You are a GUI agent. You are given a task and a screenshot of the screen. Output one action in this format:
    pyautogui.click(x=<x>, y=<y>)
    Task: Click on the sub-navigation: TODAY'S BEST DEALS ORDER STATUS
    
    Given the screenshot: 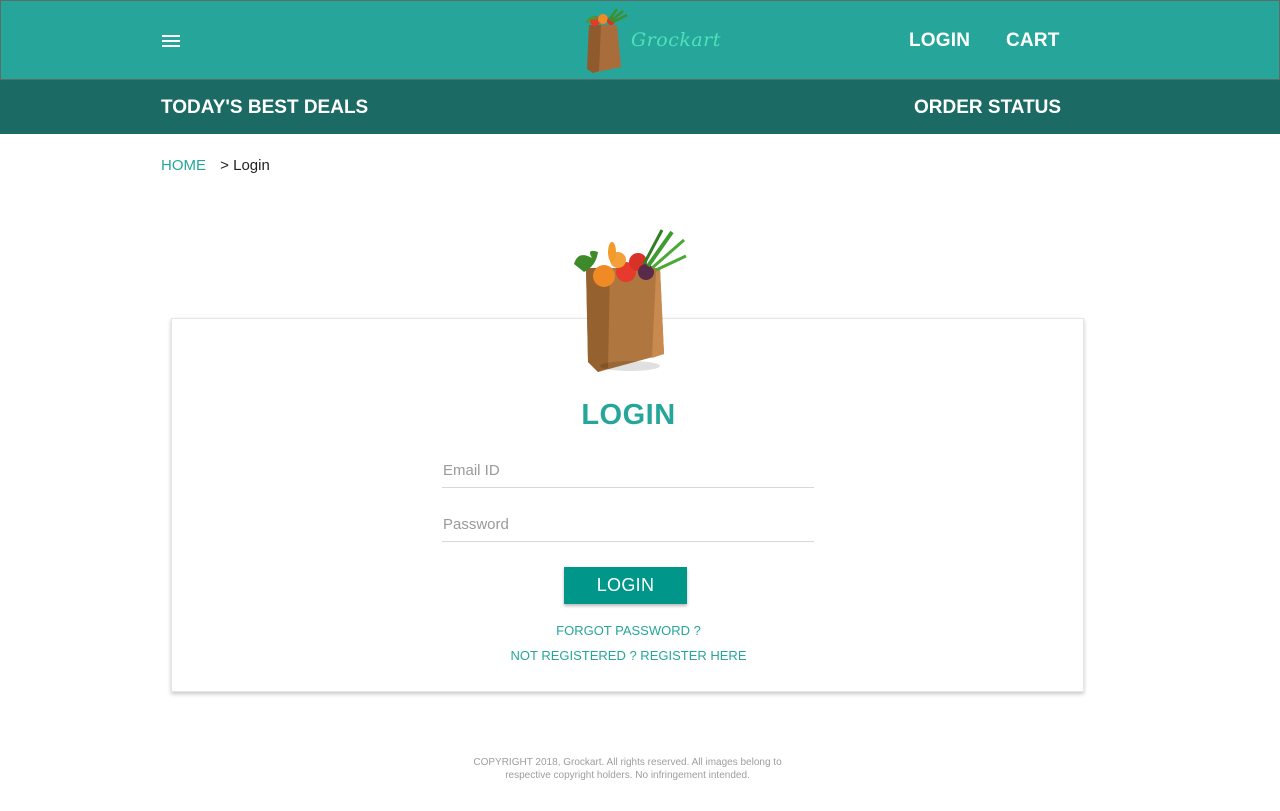 What is the action you would take?
    pyautogui.click(x=640, y=107)
    